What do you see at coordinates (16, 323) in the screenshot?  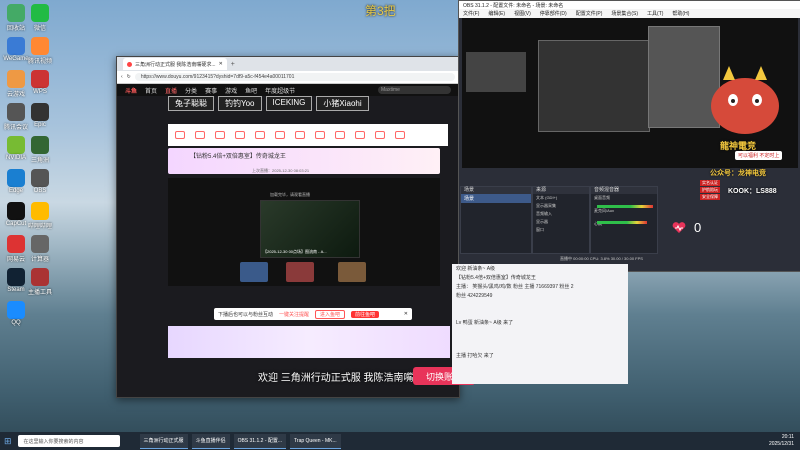 I see `desktop-icon-label: QQ` at bounding box center [16, 323].